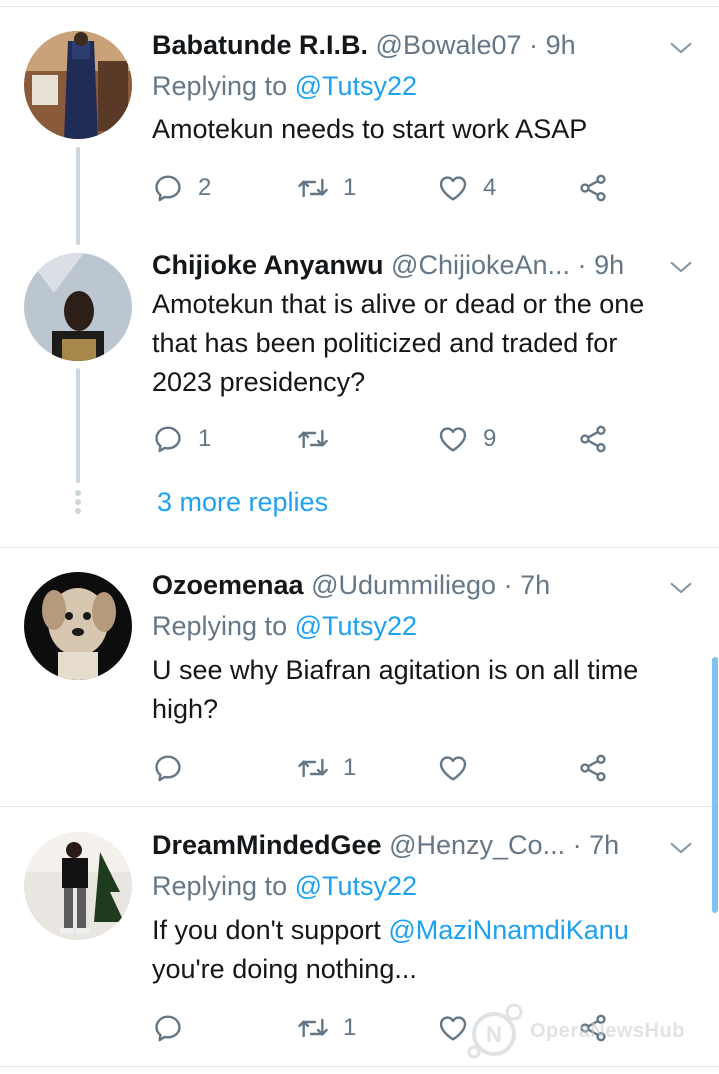 Image resolution: width=719 pixels, height=1074 pixels. Describe the element at coordinates (242, 502) in the screenshot. I see `more-replies-link: 3 more replies` at that location.